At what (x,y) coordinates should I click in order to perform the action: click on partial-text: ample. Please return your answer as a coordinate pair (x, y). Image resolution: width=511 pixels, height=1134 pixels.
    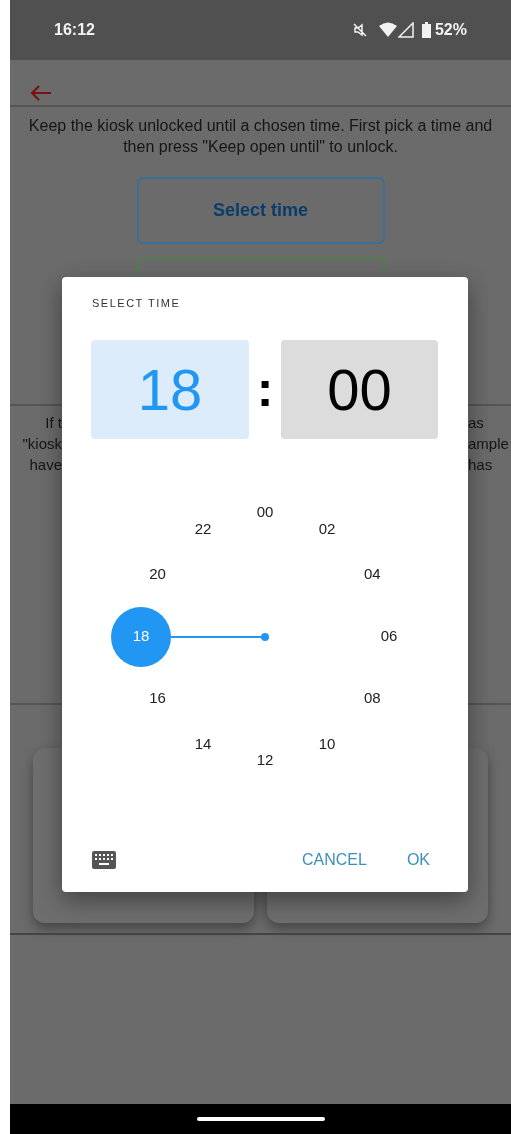
    Looking at the image, I should click on (488, 444).